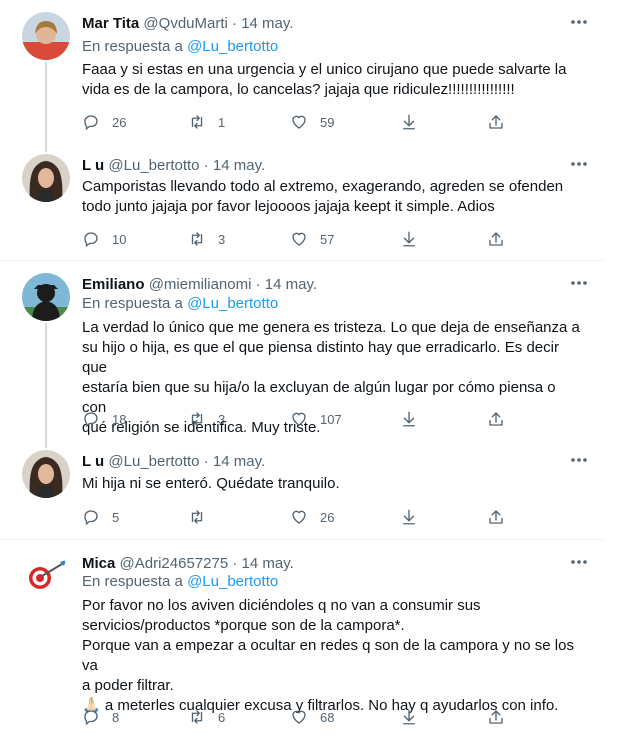  What do you see at coordinates (110, 23) in the screenshot?
I see `user-name: Mar Tita` at bounding box center [110, 23].